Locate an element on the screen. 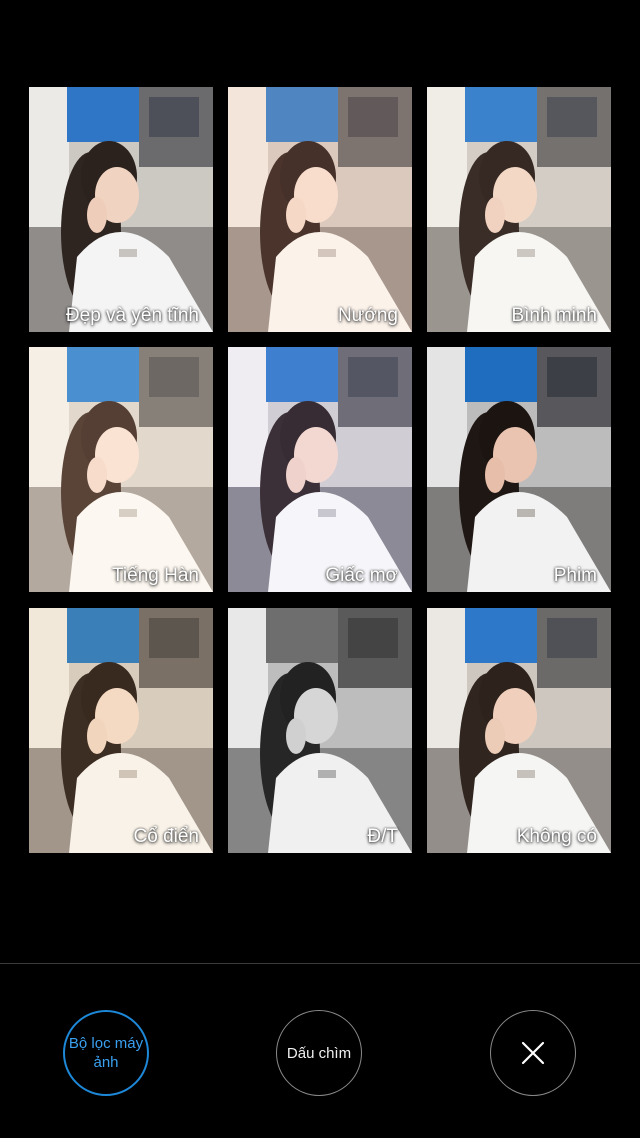 The height and width of the screenshot is (1138, 640). filter-tile-nuong: Nướng is located at coordinates (320, 209).